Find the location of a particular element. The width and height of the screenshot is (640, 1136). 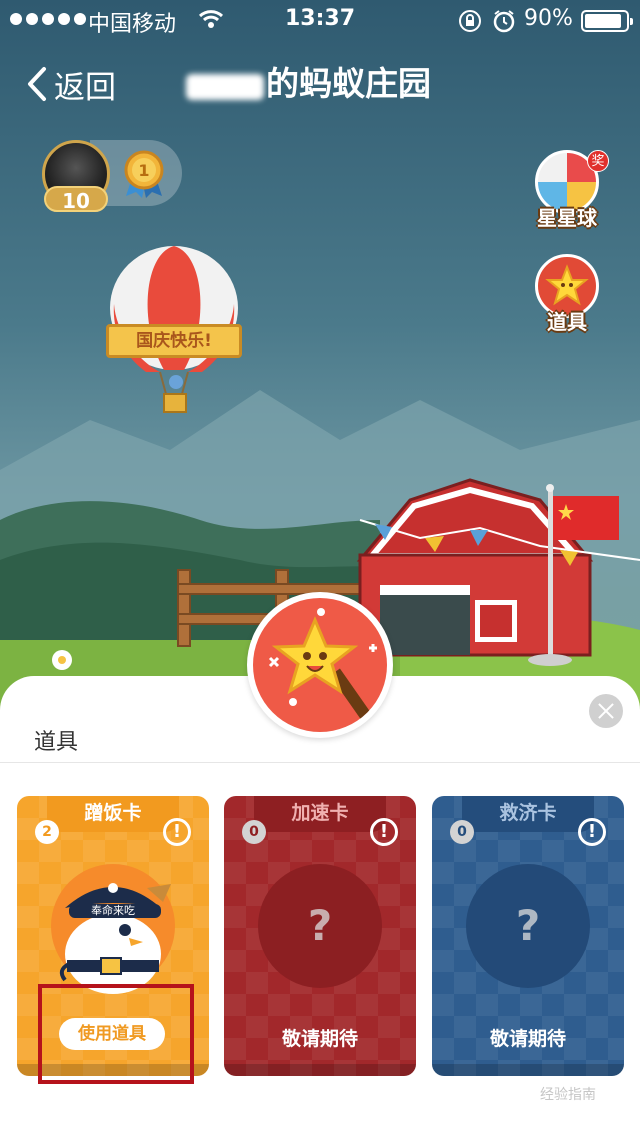

chevron-left-icon is located at coordinates (37, 84).